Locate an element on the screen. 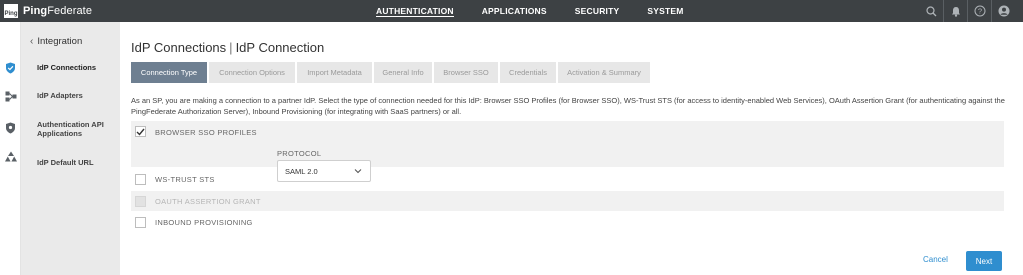 The image size is (1023, 275). oauth-assertion-grant-label: OAUTH ASSERTION GRANT is located at coordinates (208, 201).